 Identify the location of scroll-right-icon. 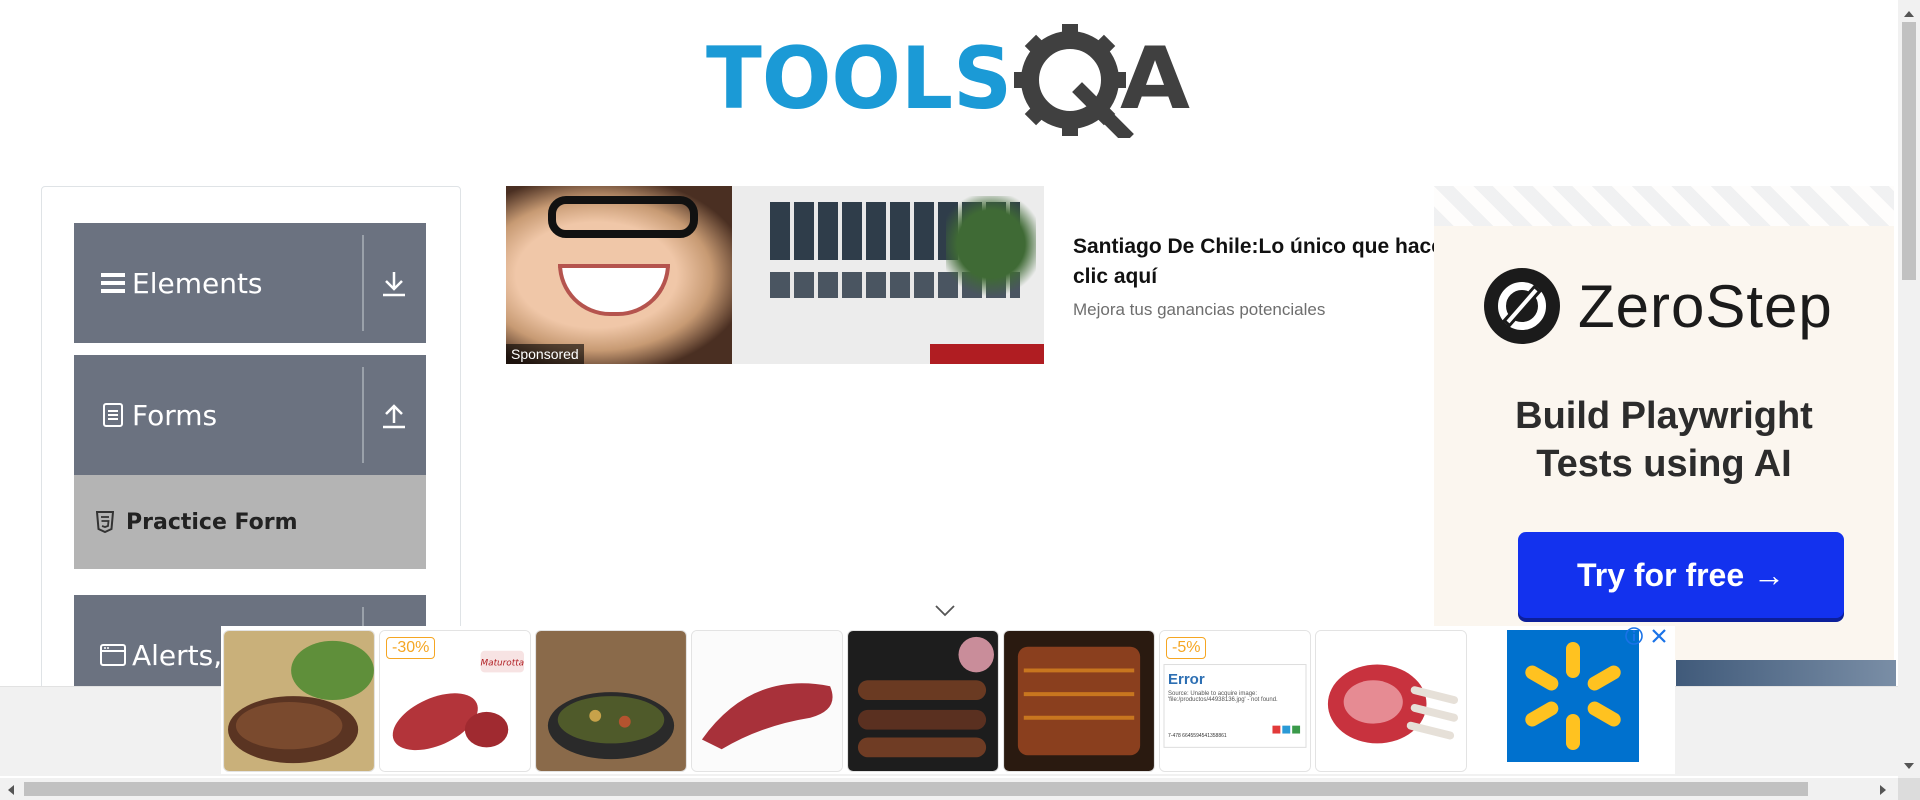
(1883, 791).